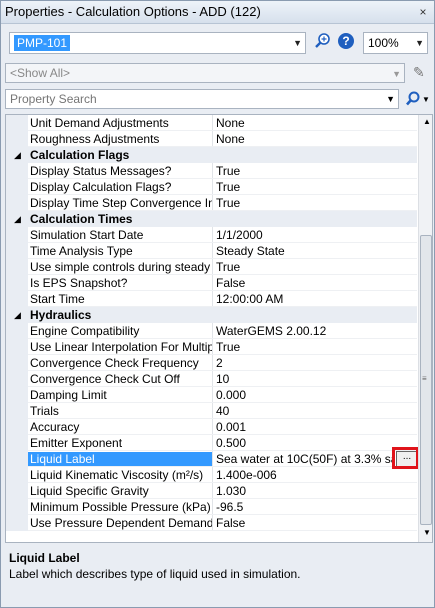 The width and height of the screenshot is (435, 608). I want to click on property-row: Trials 40, so click(211, 411).